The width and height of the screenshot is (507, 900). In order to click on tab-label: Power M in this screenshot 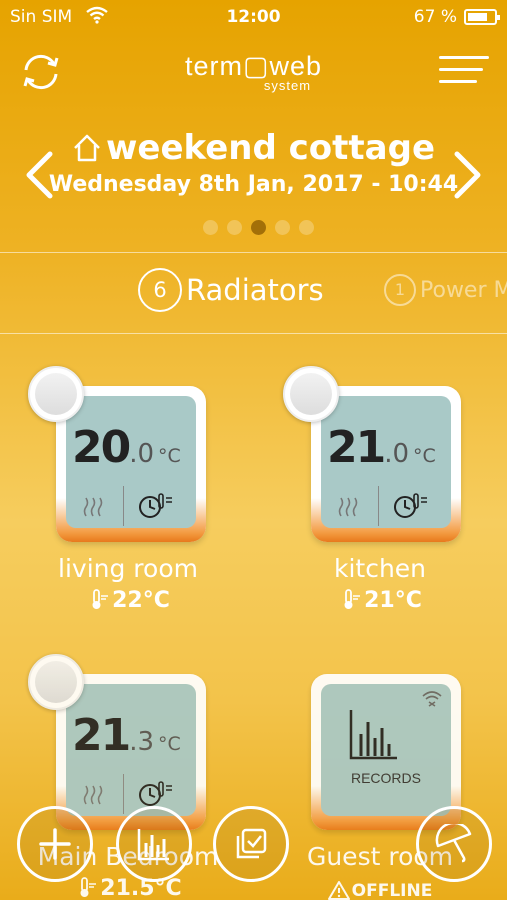, I will do `click(463, 290)`.